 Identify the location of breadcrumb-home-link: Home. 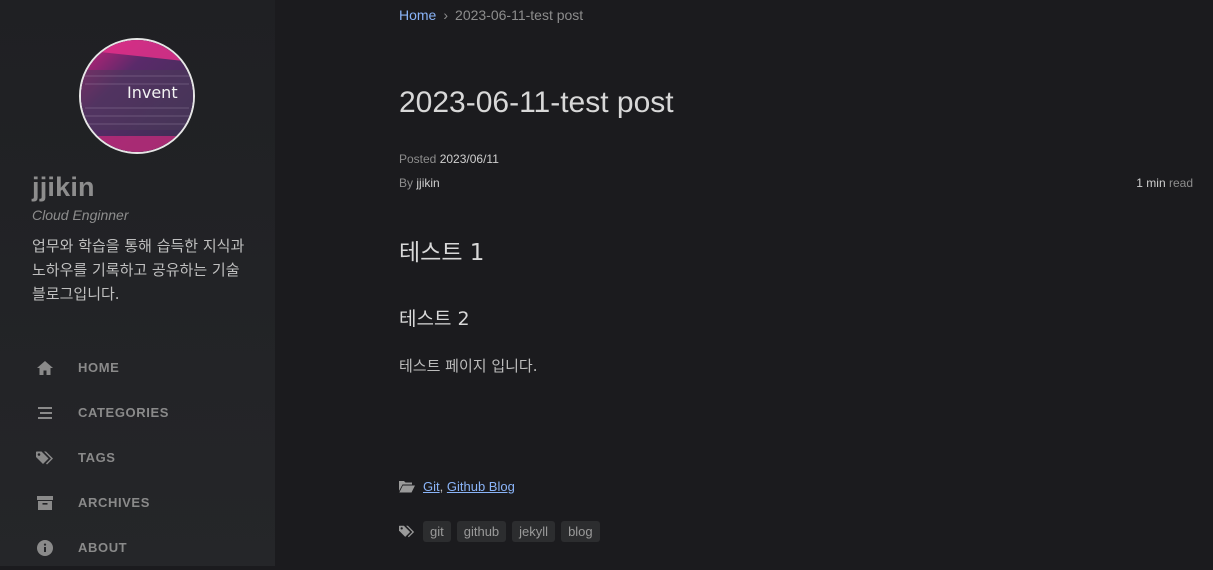
(417, 15).